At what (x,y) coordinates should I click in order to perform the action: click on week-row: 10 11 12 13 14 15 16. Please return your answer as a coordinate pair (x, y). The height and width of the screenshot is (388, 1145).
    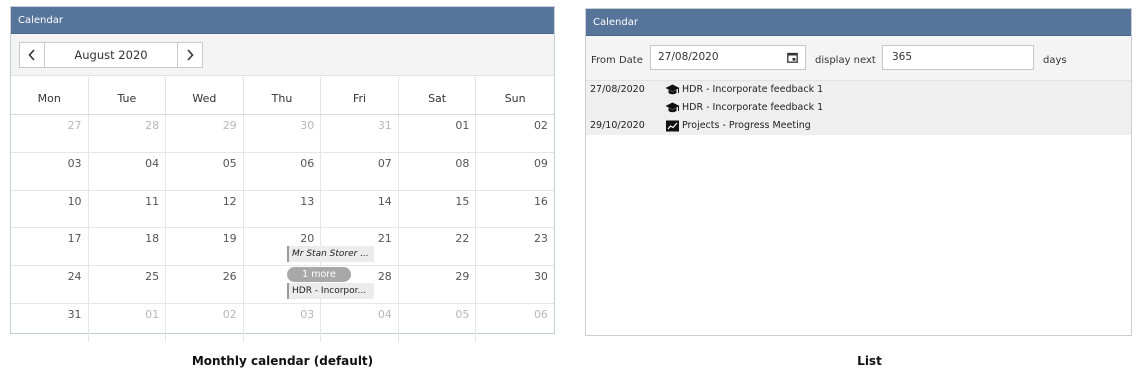
    Looking at the image, I should click on (282, 209).